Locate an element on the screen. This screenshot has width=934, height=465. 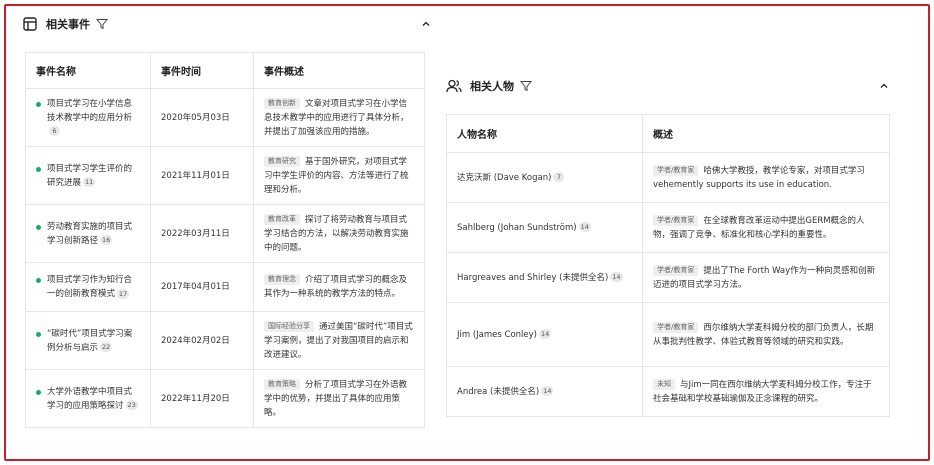
people-table-header: 人物名称 概述 is located at coordinates (668, 133).